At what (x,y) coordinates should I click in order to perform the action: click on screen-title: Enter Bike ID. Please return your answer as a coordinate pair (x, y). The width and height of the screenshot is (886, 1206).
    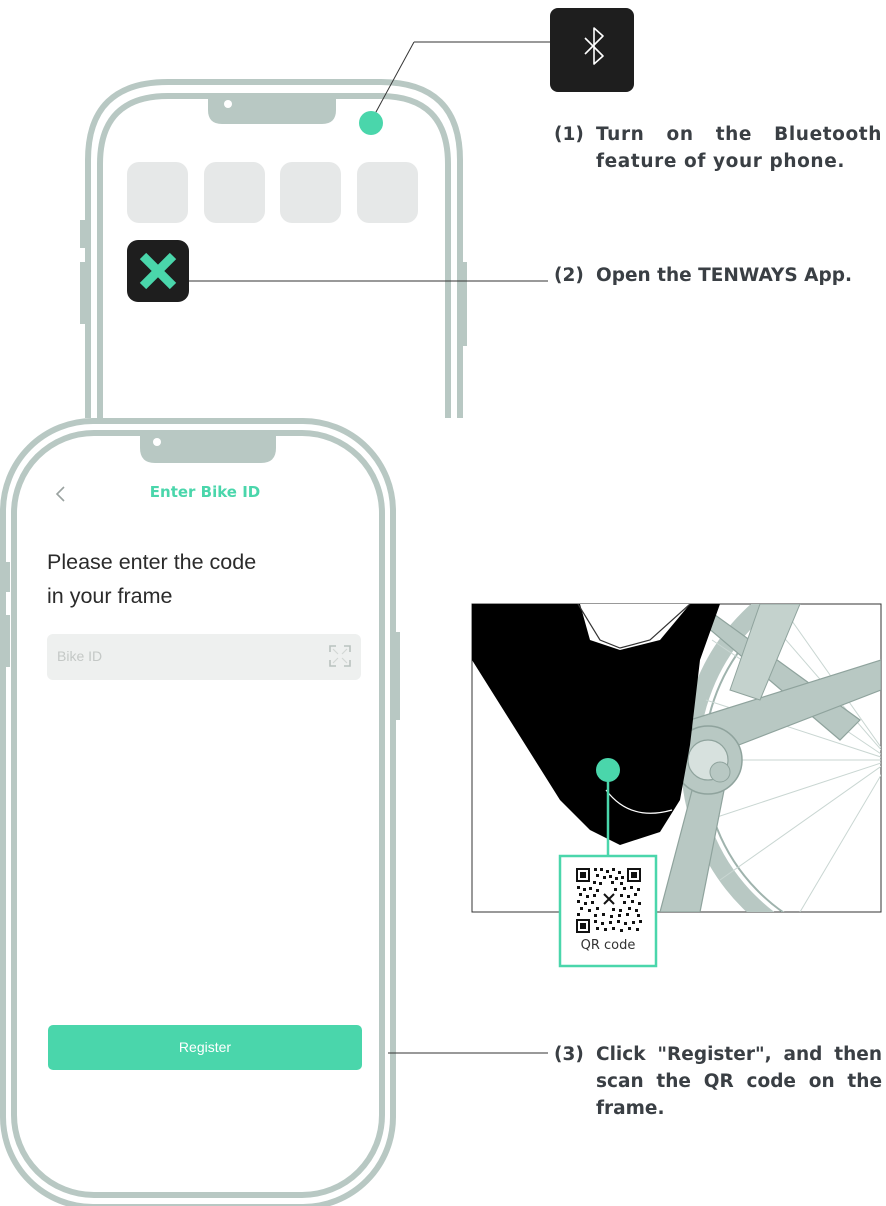
    Looking at the image, I should click on (205, 492).